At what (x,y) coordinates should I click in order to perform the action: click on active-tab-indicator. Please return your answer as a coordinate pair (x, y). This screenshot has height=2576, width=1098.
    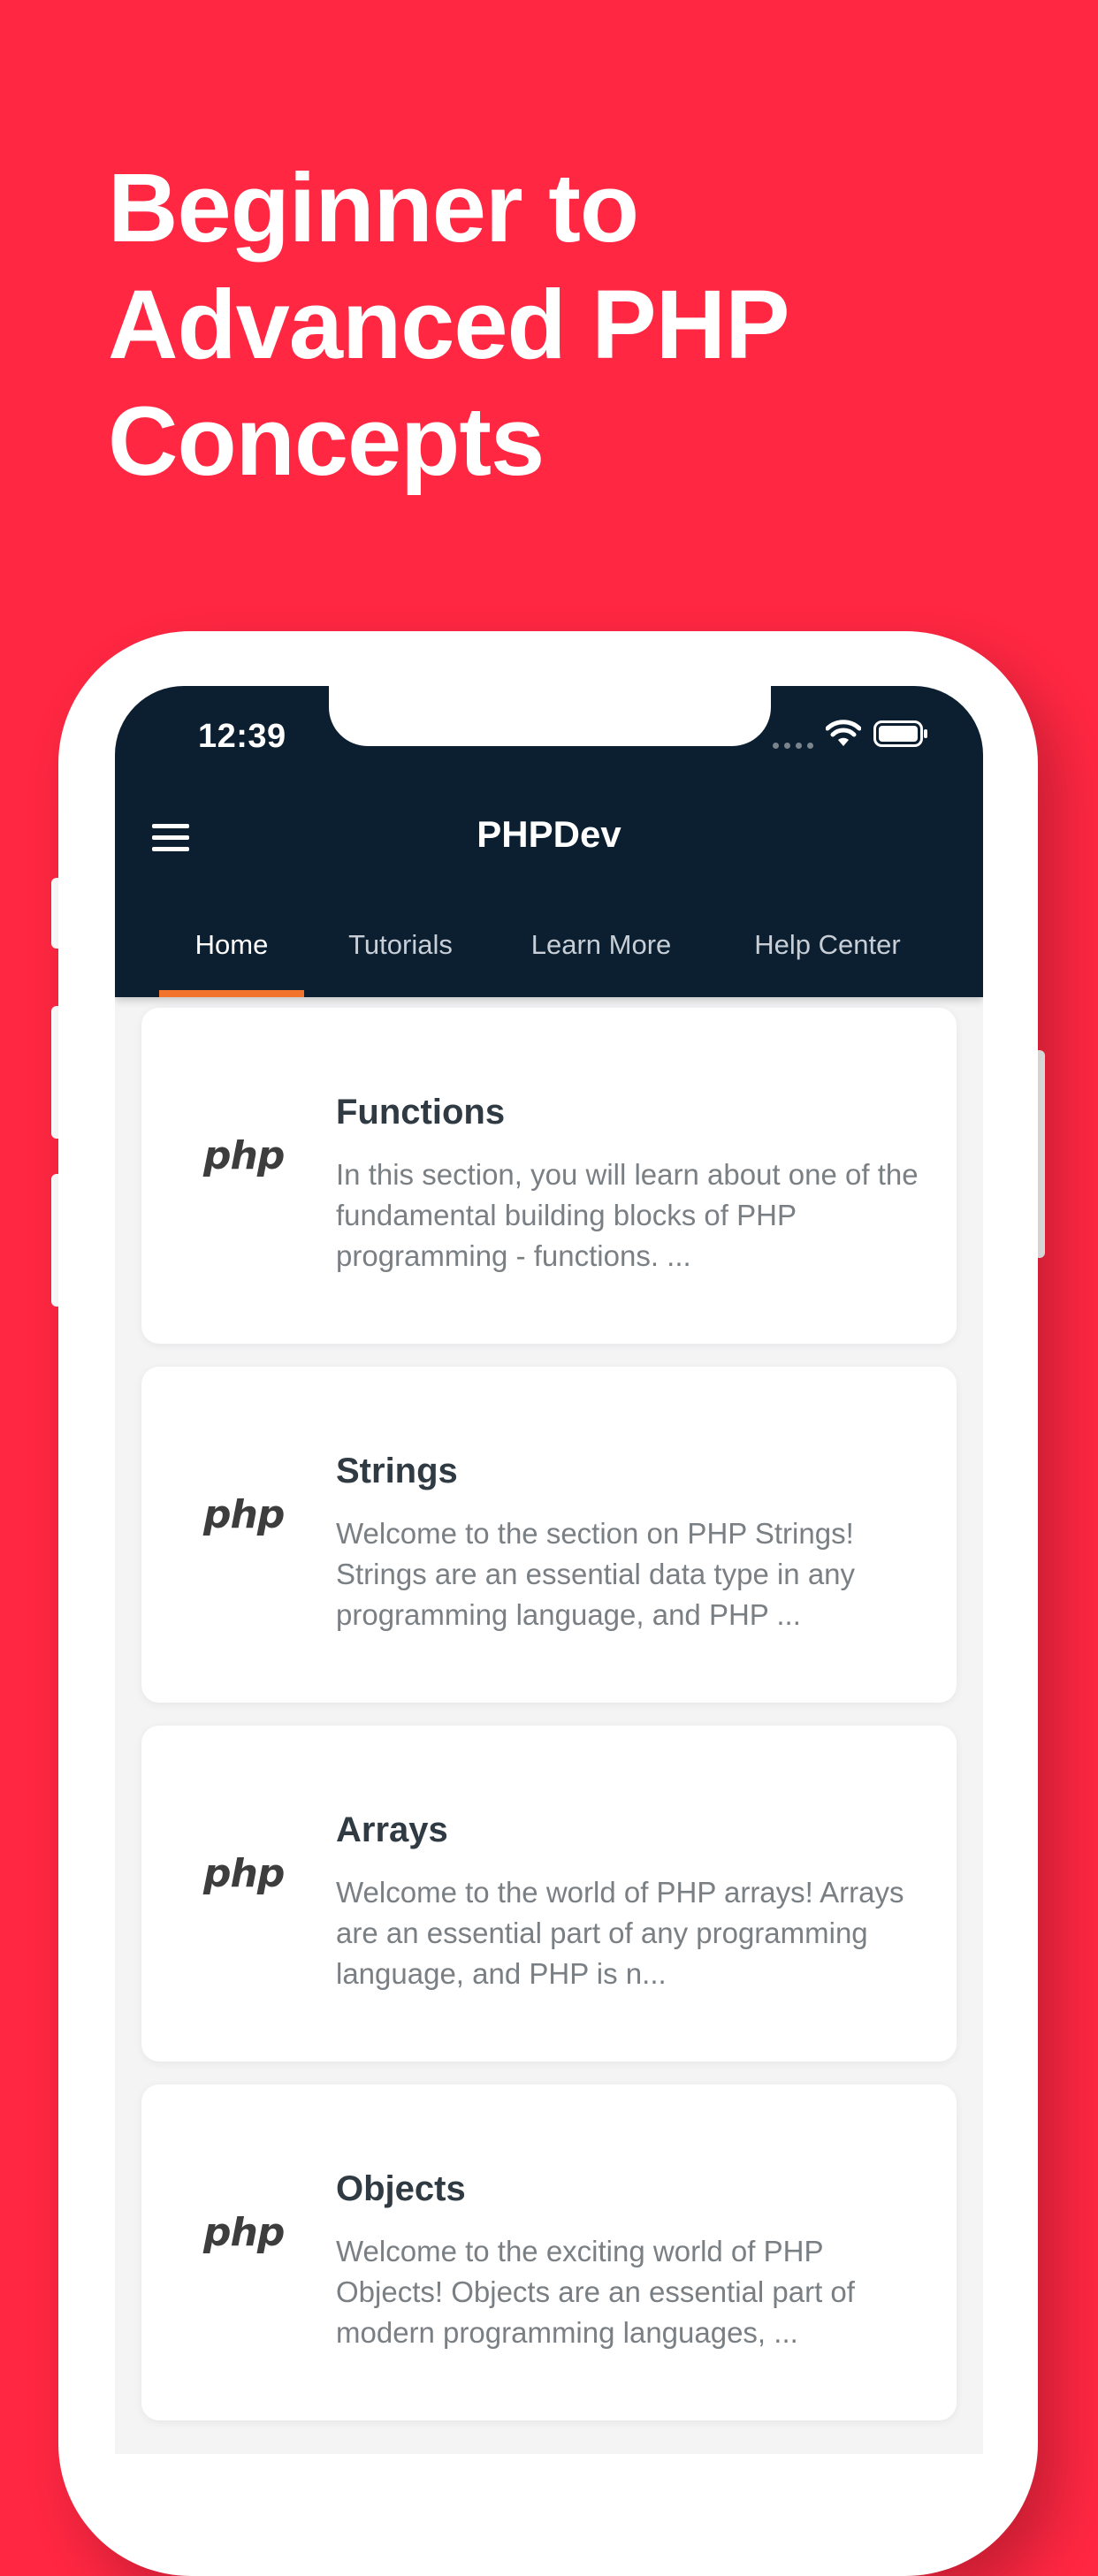
    Looking at the image, I should click on (231, 993).